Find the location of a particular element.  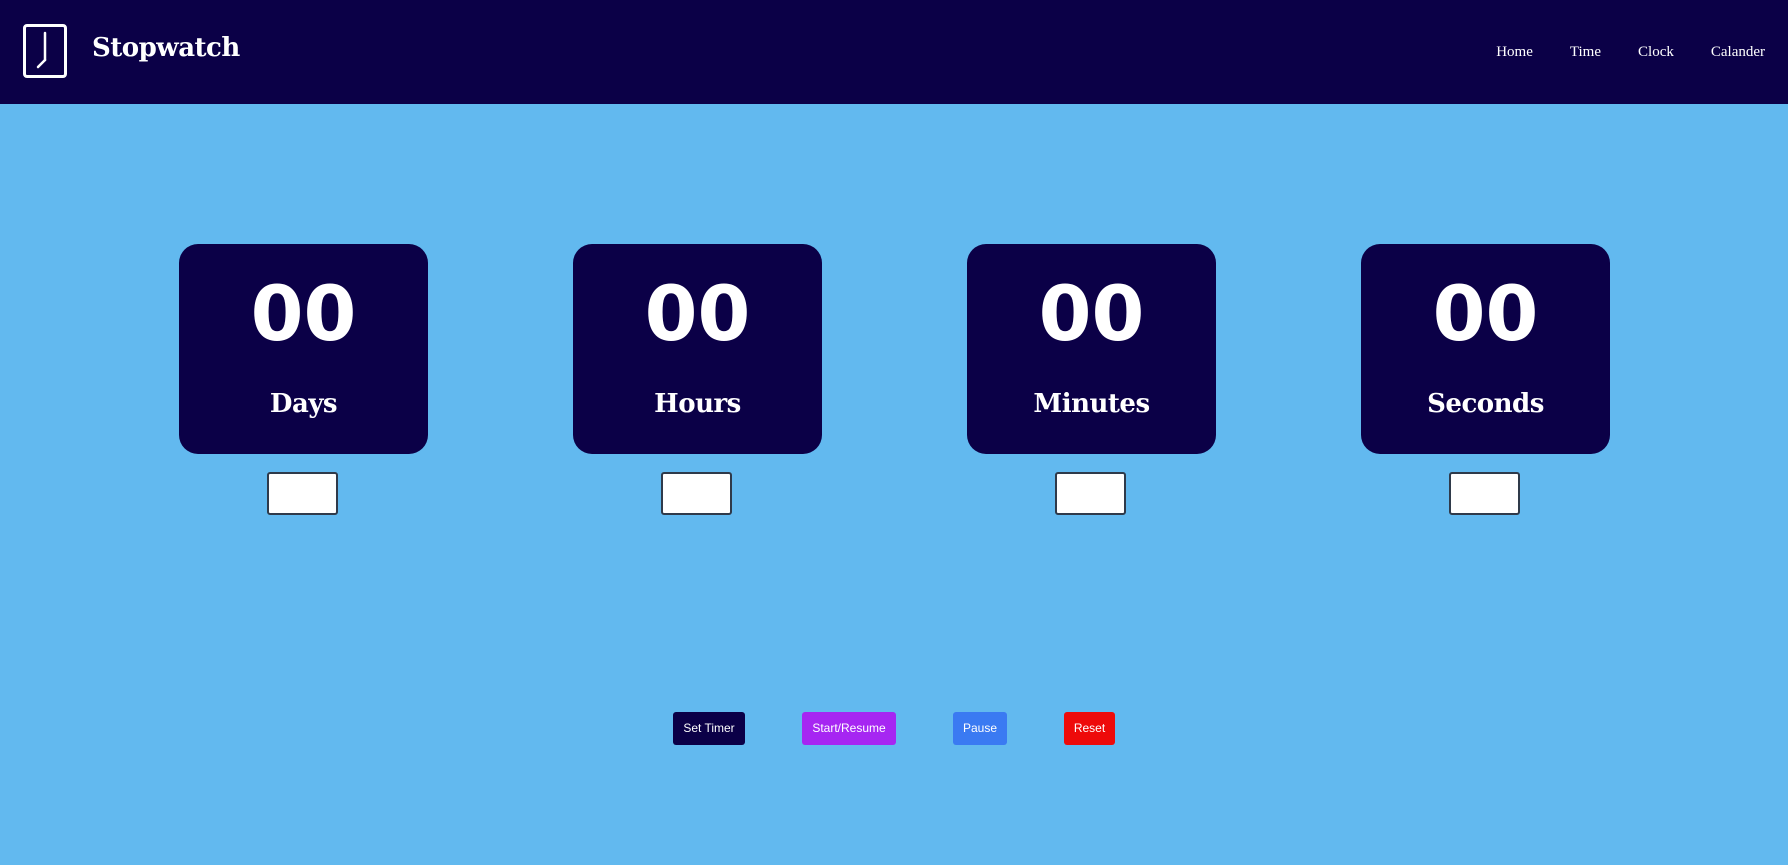

site-title: Stopwatch is located at coordinates (166, 48).